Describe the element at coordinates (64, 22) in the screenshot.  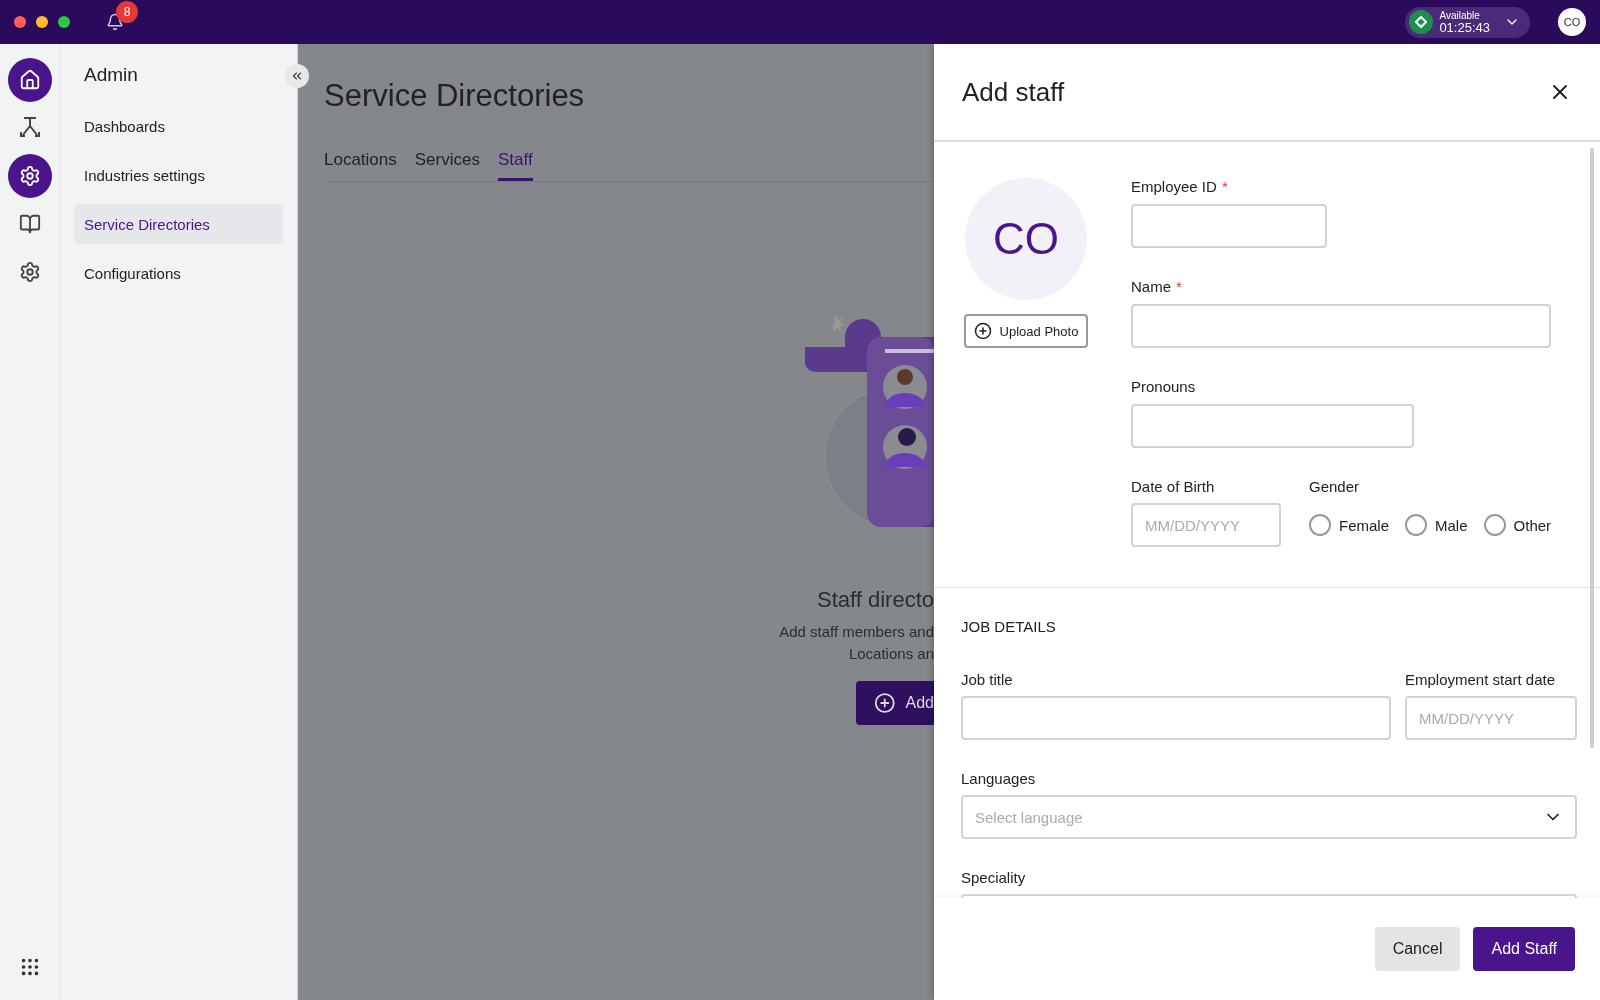
I see `maximize-window-dot` at that location.